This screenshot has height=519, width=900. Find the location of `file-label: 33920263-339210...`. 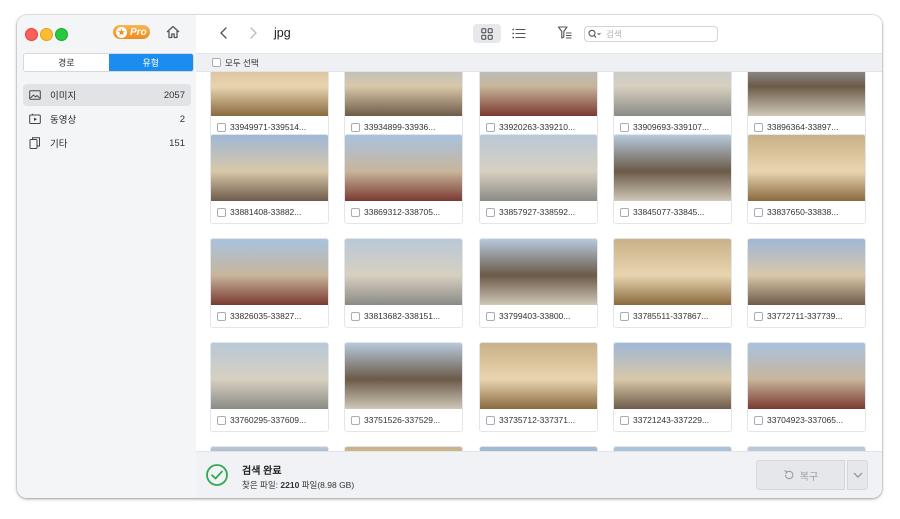

file-label: 33920263-339210... is located at coordinates (530, 127).